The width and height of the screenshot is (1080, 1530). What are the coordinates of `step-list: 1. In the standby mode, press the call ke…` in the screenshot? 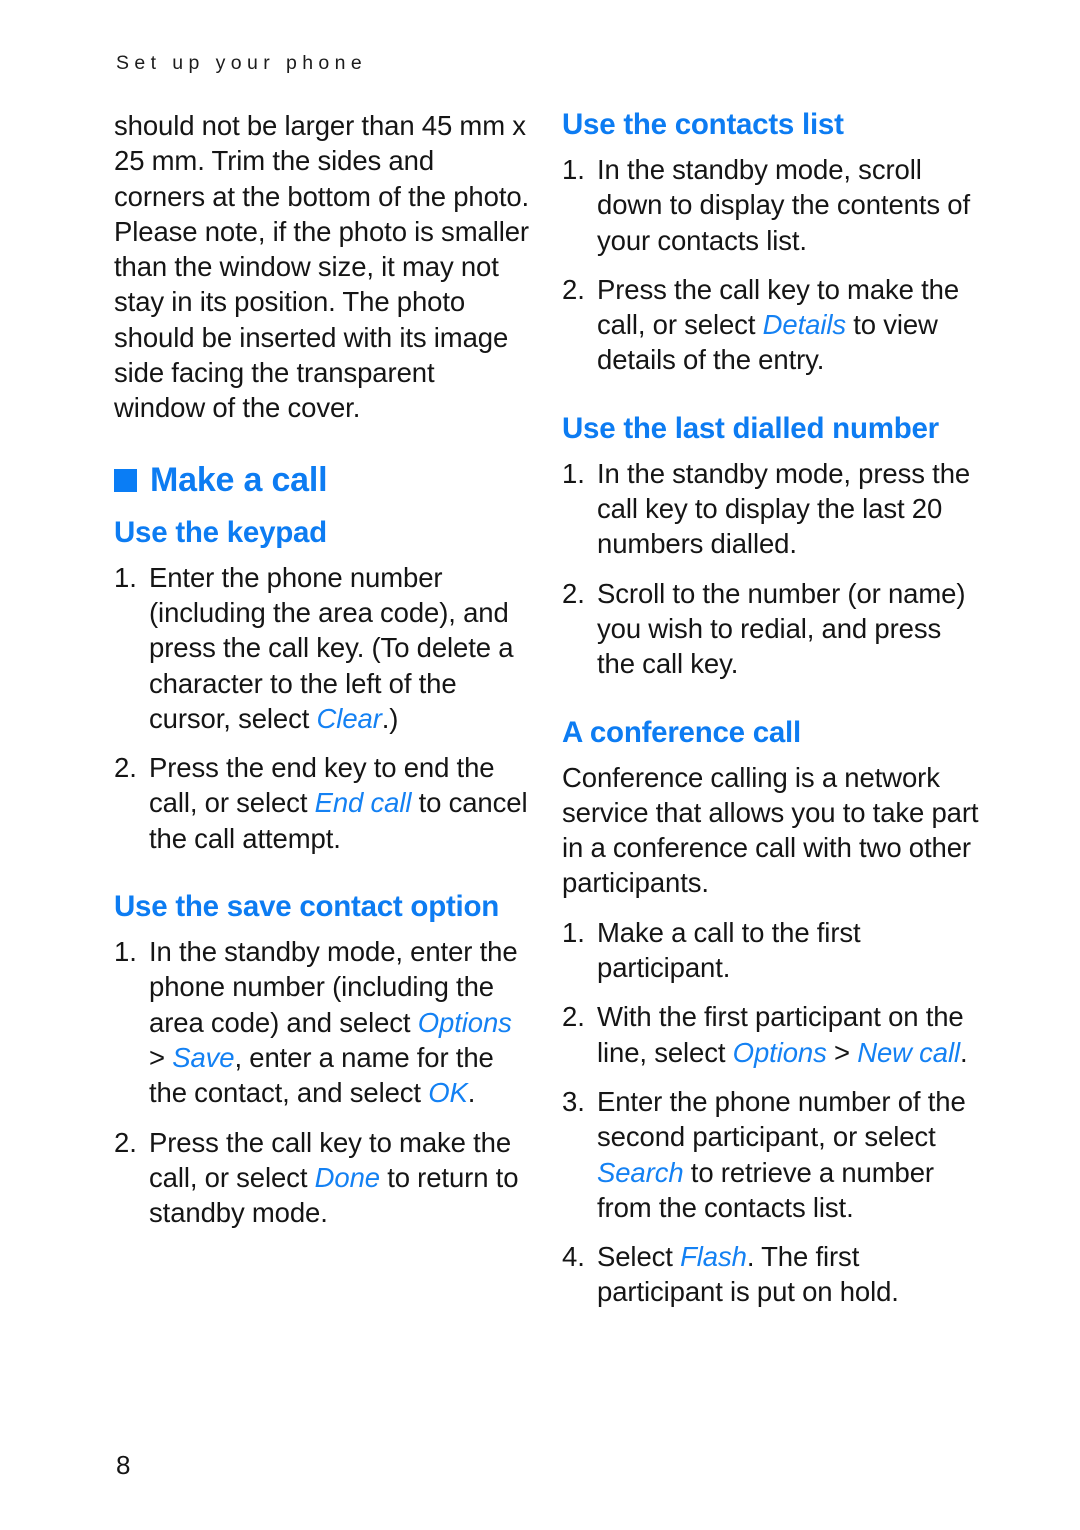 It's located at (771, 569).